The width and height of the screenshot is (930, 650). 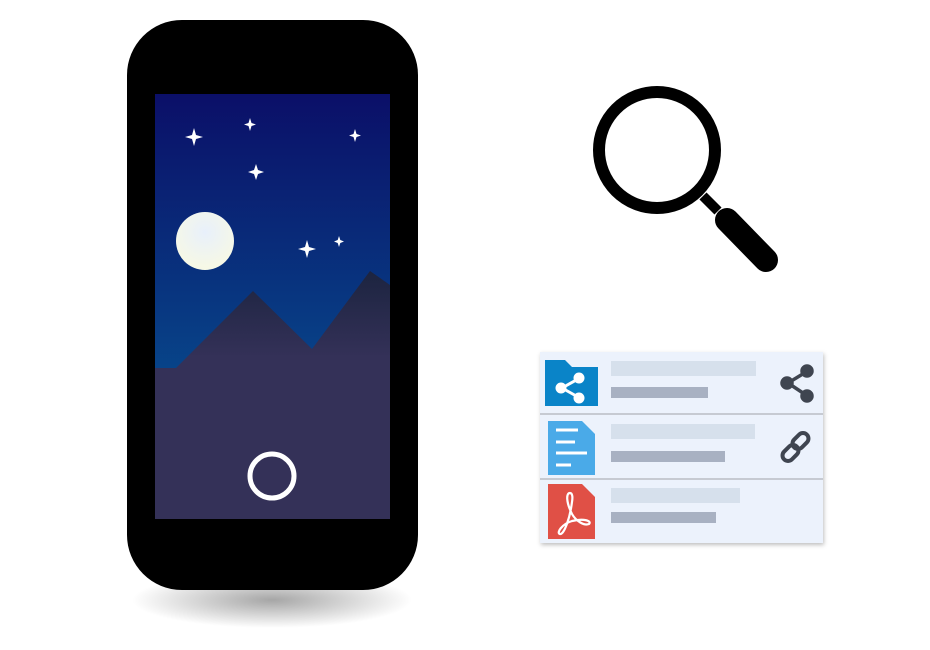 I want to click on document-icon, so click(x=571, y=448).